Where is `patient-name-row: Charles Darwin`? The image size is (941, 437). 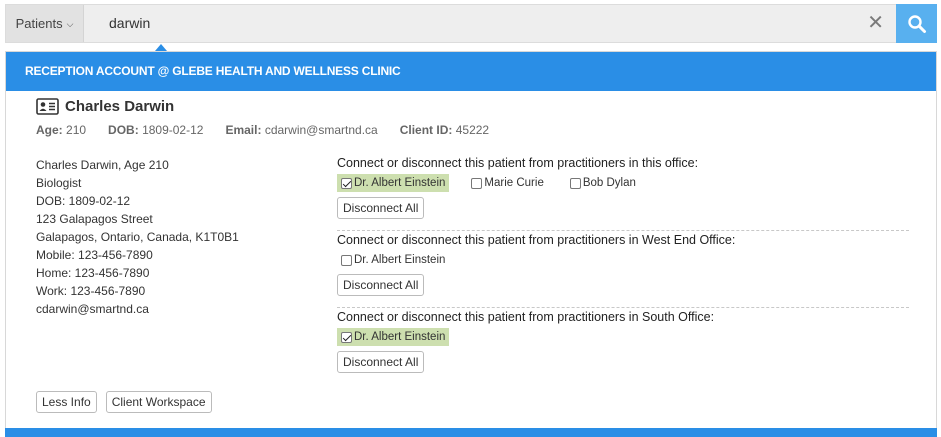
patient-name-row: Charles Darwin is located at coordinates (105, 106).